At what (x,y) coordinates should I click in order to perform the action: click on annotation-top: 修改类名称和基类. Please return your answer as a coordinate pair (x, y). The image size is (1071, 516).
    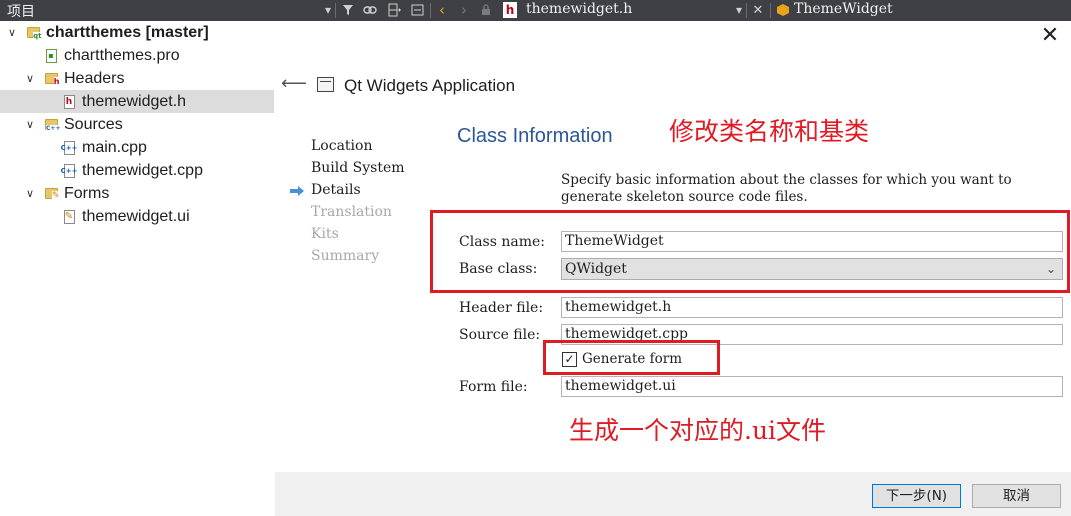
    Looking at the image, I should click on (769, 131).